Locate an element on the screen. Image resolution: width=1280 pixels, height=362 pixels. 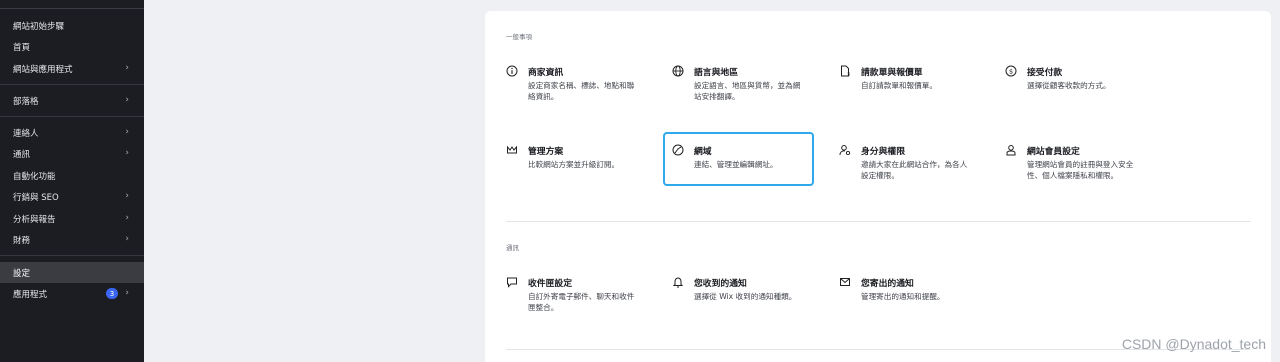
section-label-communications: 通訊 is located at coordinates (512, 248).